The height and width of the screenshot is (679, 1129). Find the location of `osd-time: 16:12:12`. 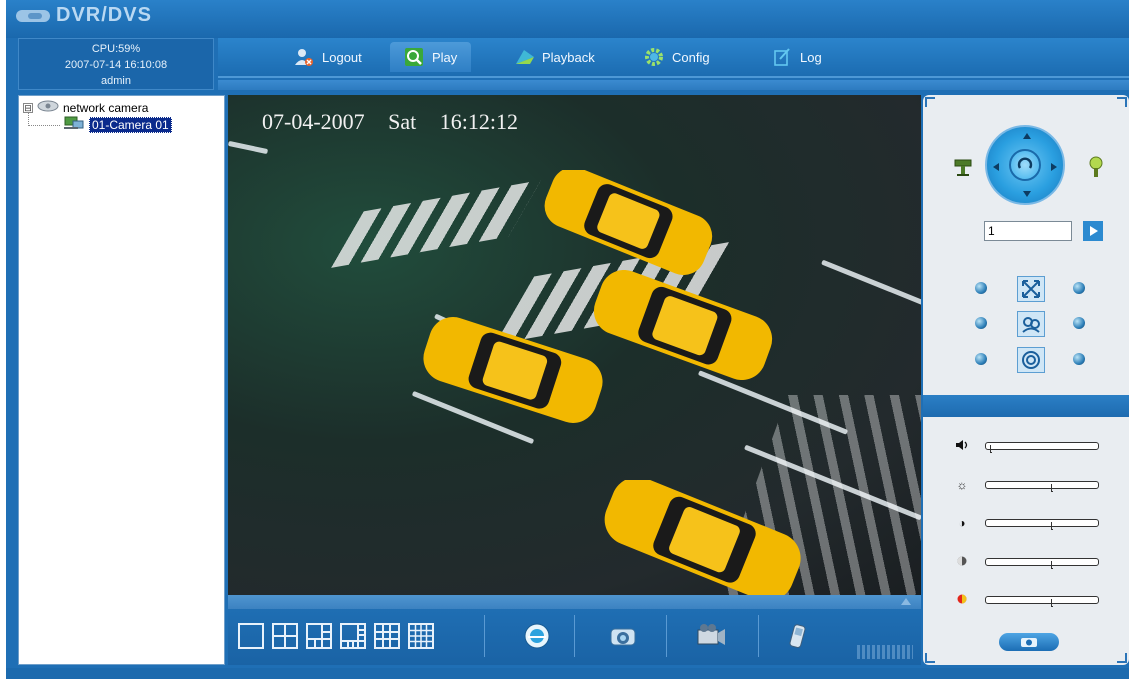

osd-time: 16:12:12 is located at coordinates (479, 121).